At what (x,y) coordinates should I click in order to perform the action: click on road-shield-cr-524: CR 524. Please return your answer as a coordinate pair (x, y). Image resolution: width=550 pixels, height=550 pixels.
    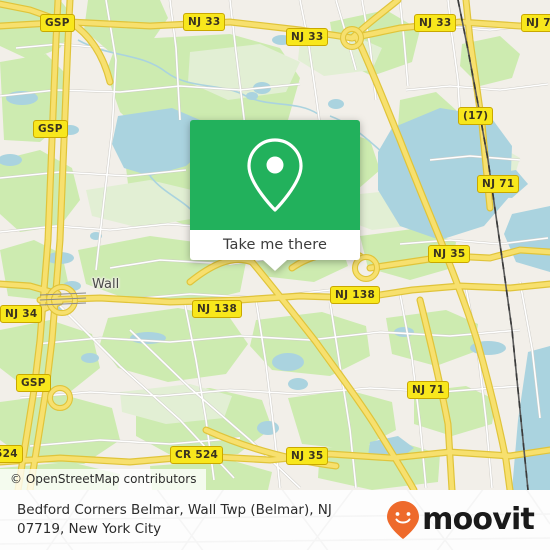
    Looking at the image, I should click on (197, 455).